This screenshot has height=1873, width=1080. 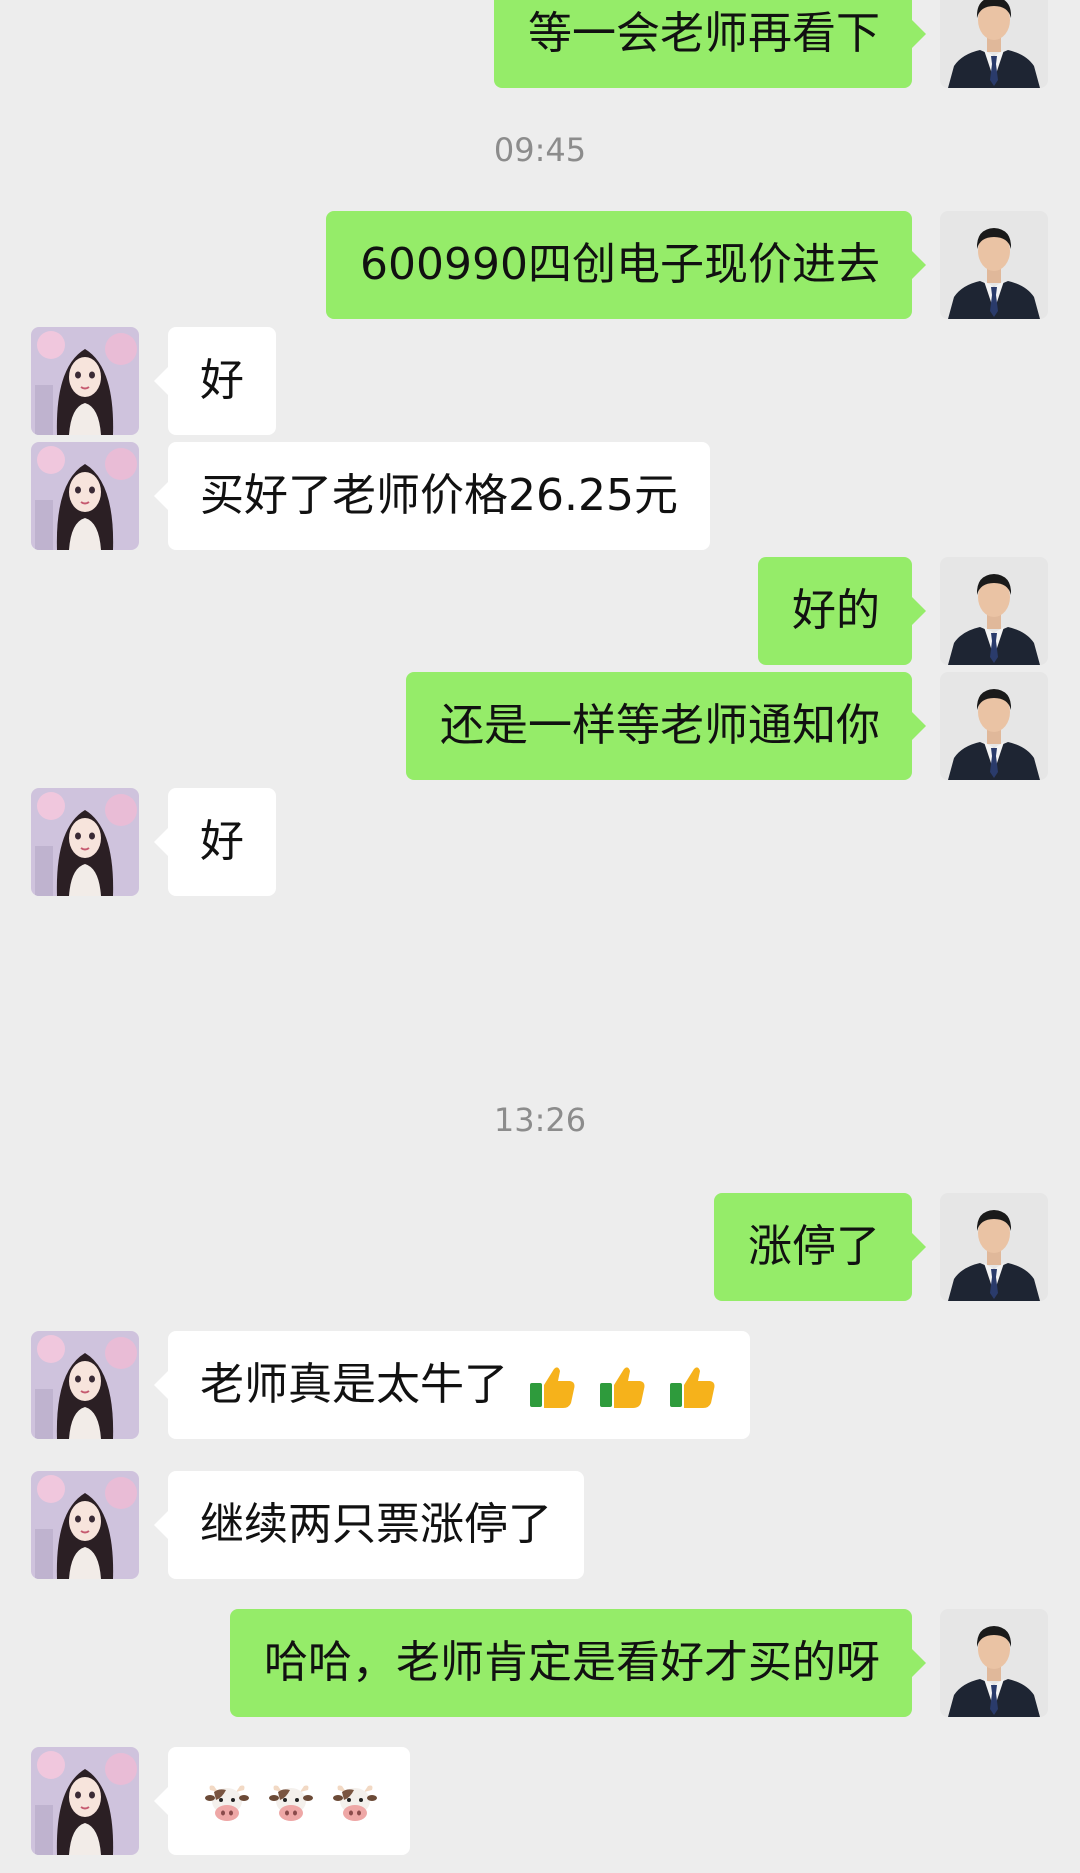 What do you see at coordinates (540, 1120) in the screenshot?
I see `timestamp: 13:26` at bounding box center [540, 1120].